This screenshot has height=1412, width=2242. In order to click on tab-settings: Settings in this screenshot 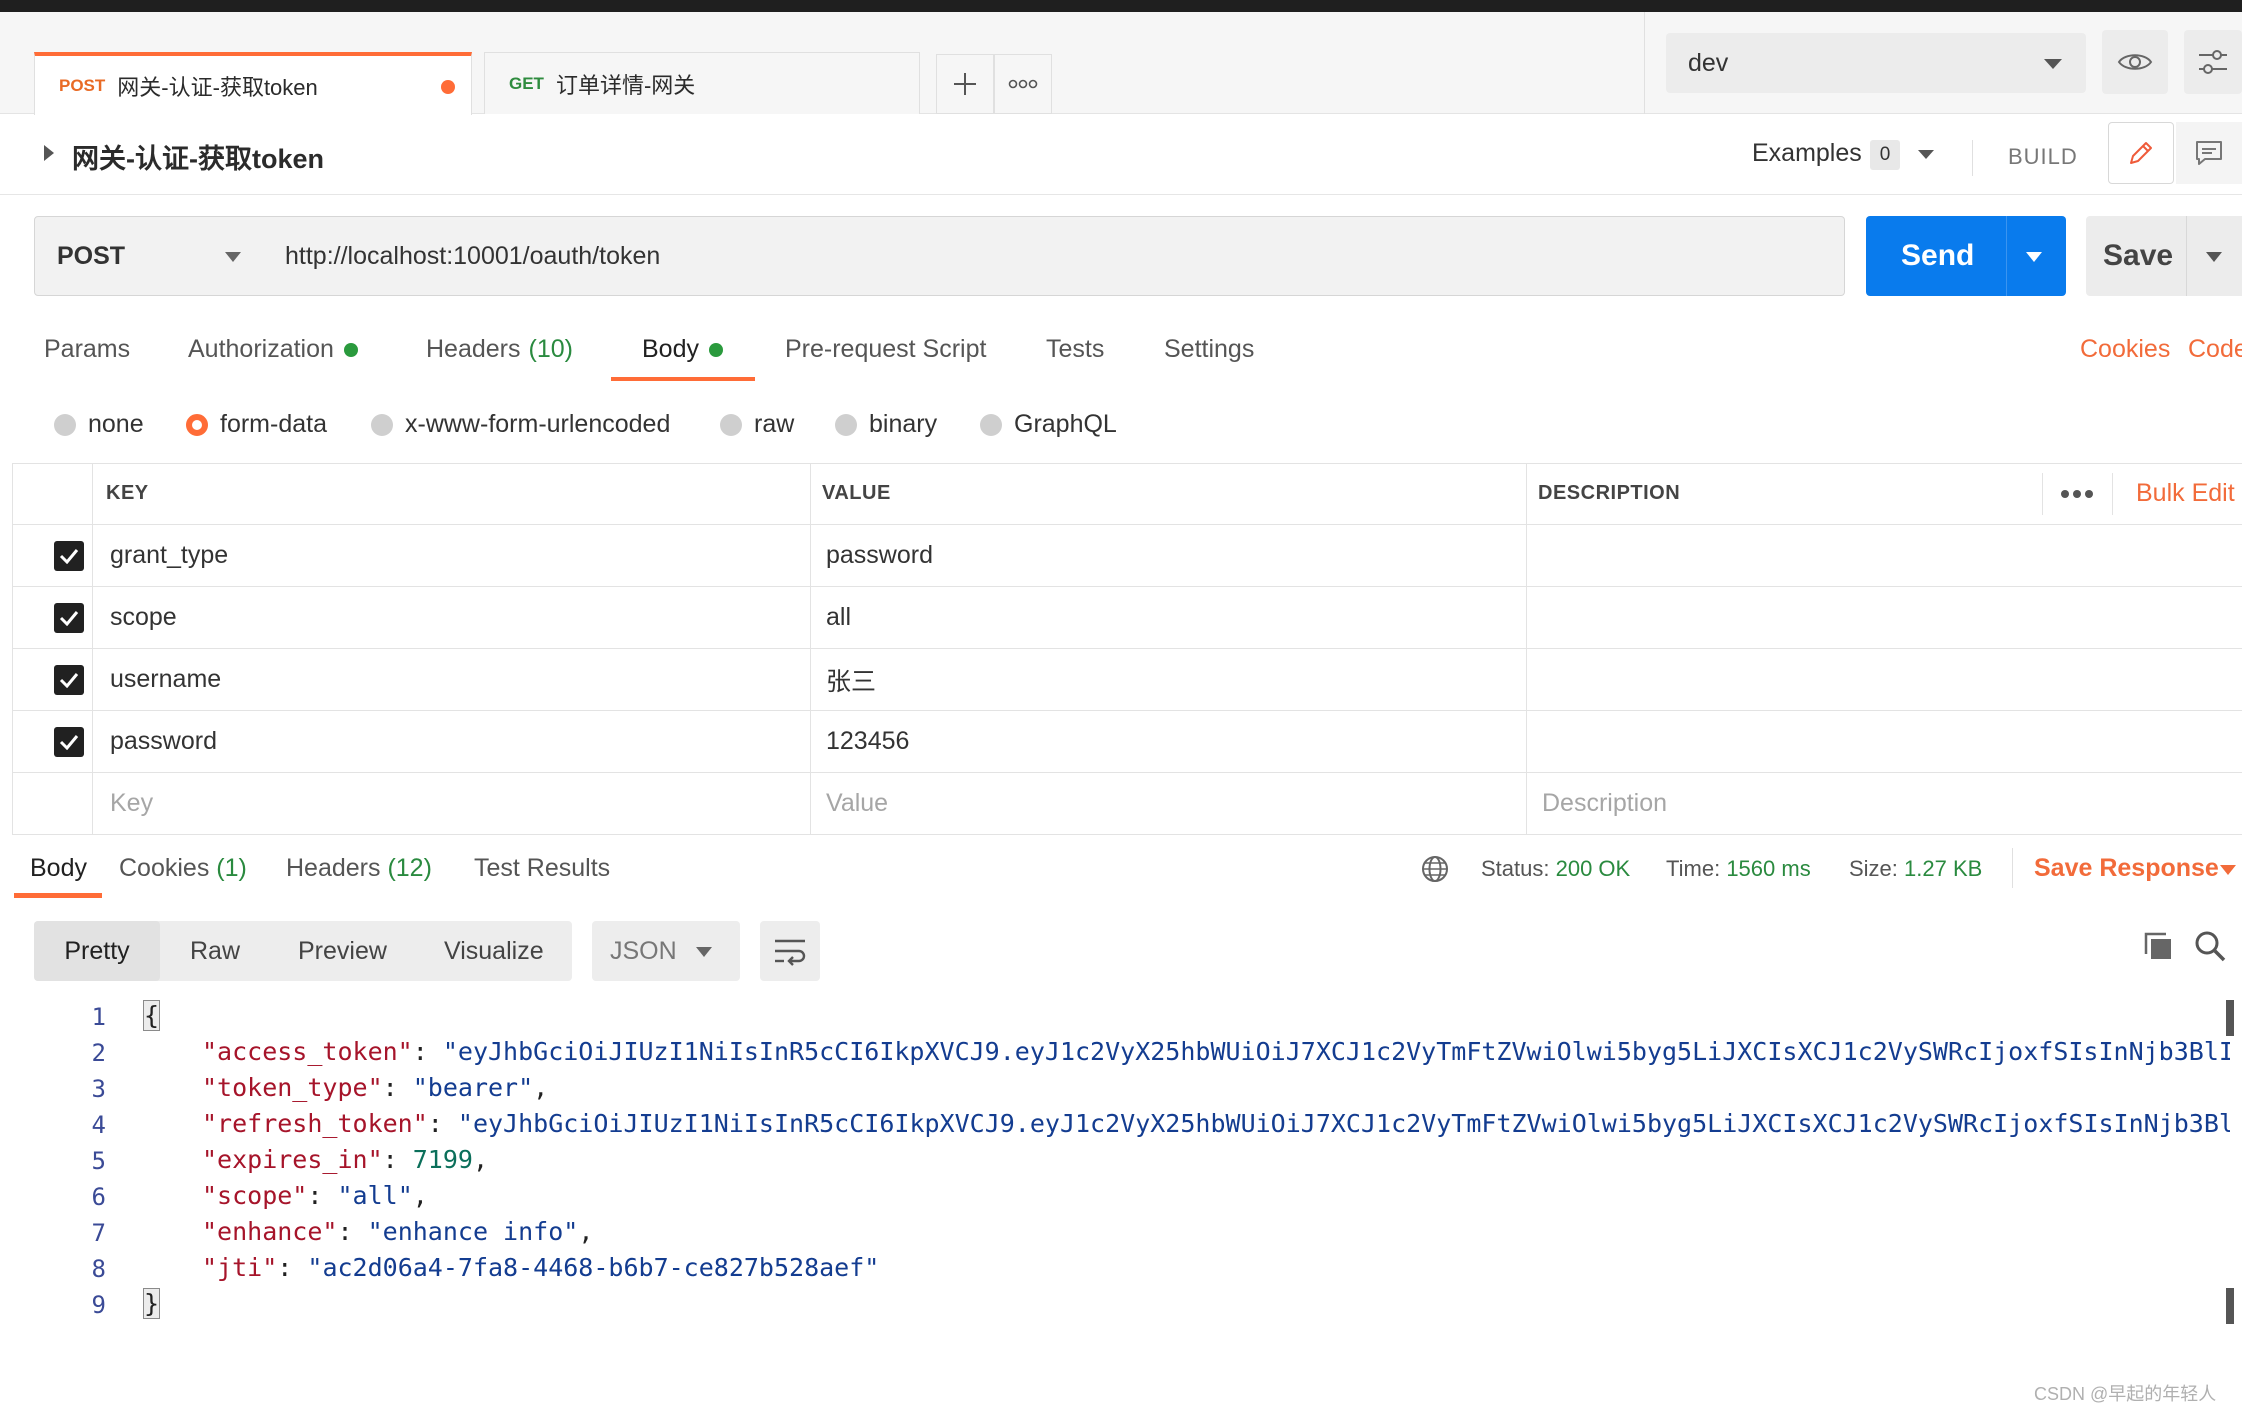, I will do `click(1209, 349)`.